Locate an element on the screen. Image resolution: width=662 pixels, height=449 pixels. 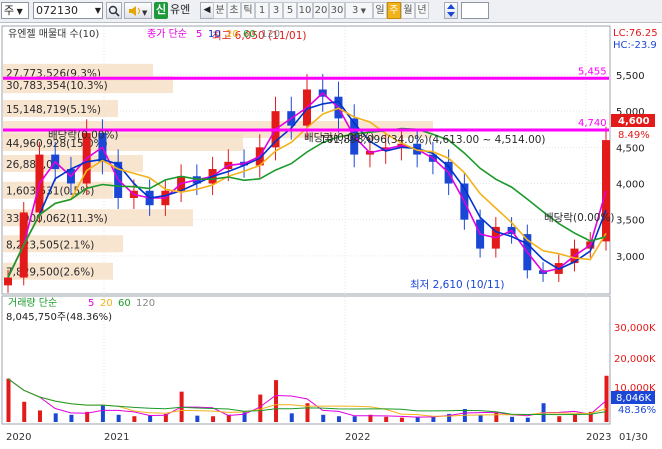
header-title: 유엔젤 매물대 수(10) is located at coordinates (53, 34).